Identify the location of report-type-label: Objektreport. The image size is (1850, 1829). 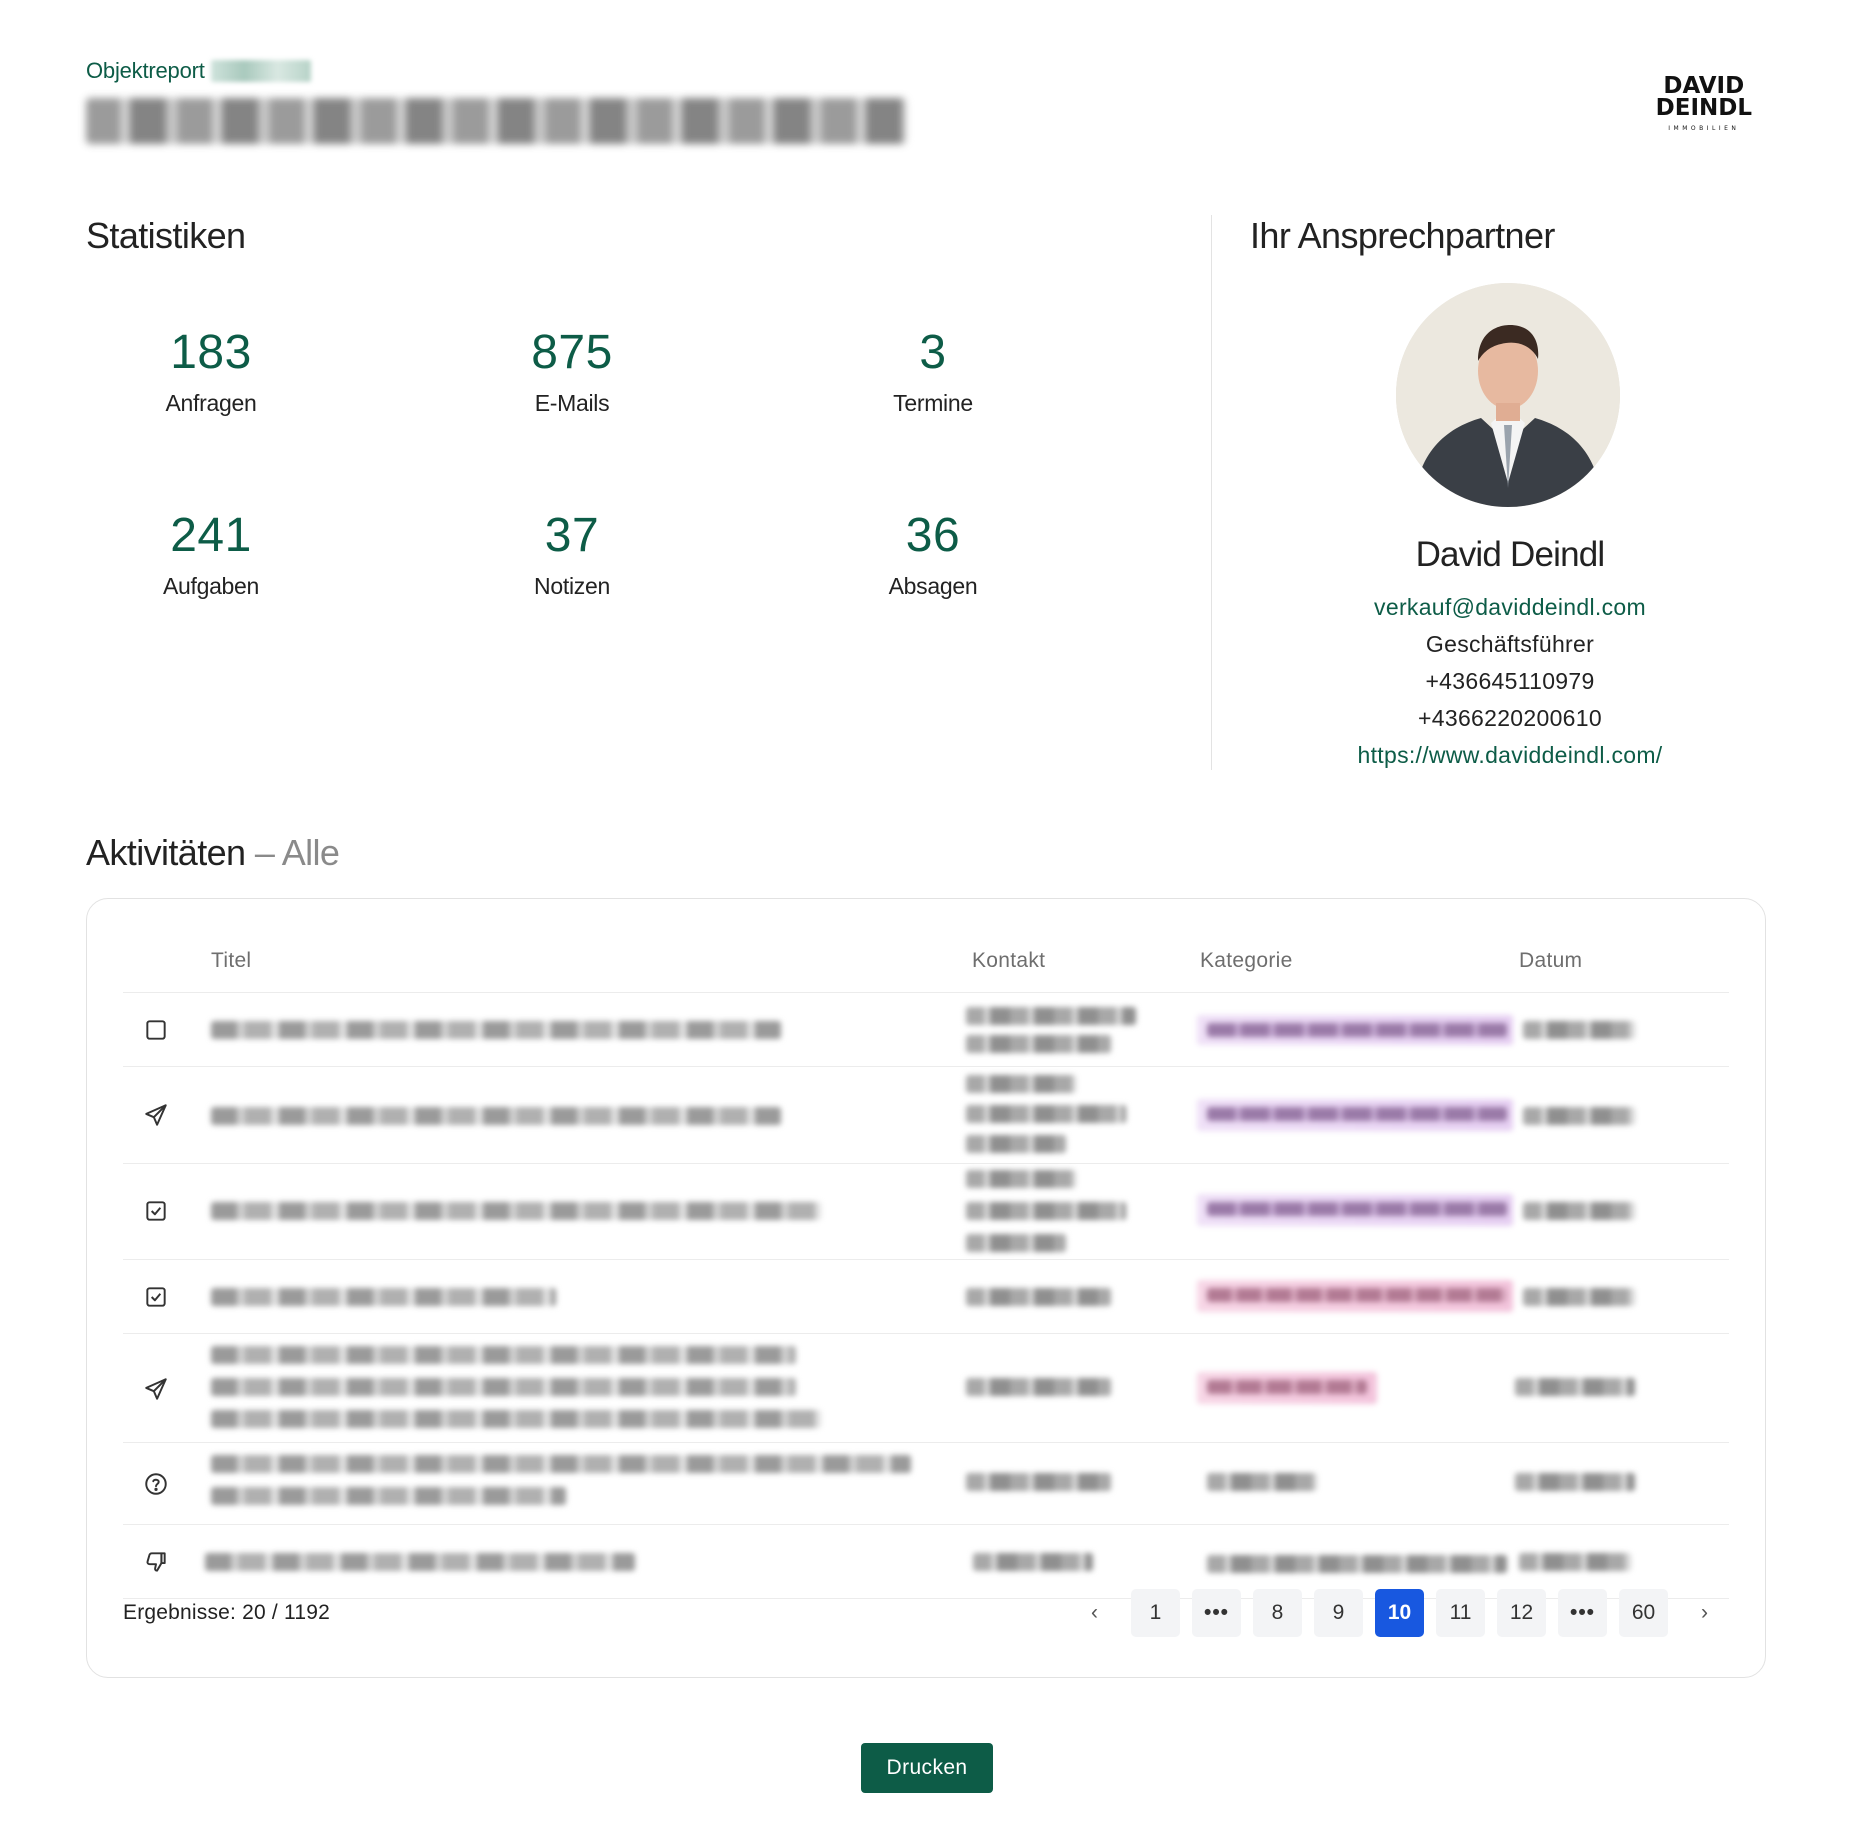
(145, 70).